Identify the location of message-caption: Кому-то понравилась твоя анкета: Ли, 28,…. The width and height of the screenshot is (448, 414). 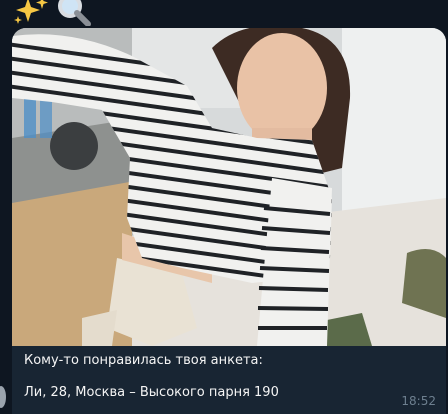
(230, 377).